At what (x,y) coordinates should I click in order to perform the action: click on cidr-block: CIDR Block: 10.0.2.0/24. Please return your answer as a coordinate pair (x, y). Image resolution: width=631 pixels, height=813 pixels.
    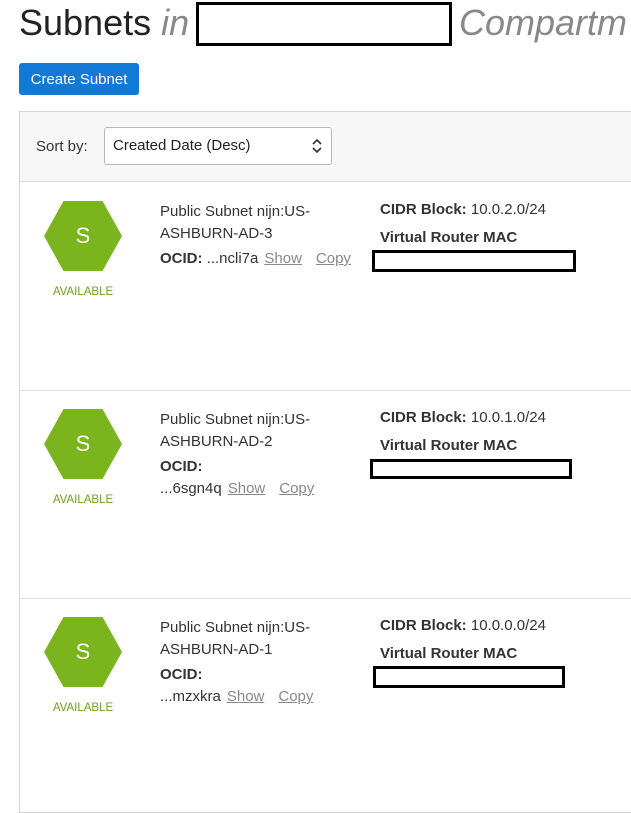
    Looking at the image, I should click on (463, 209).